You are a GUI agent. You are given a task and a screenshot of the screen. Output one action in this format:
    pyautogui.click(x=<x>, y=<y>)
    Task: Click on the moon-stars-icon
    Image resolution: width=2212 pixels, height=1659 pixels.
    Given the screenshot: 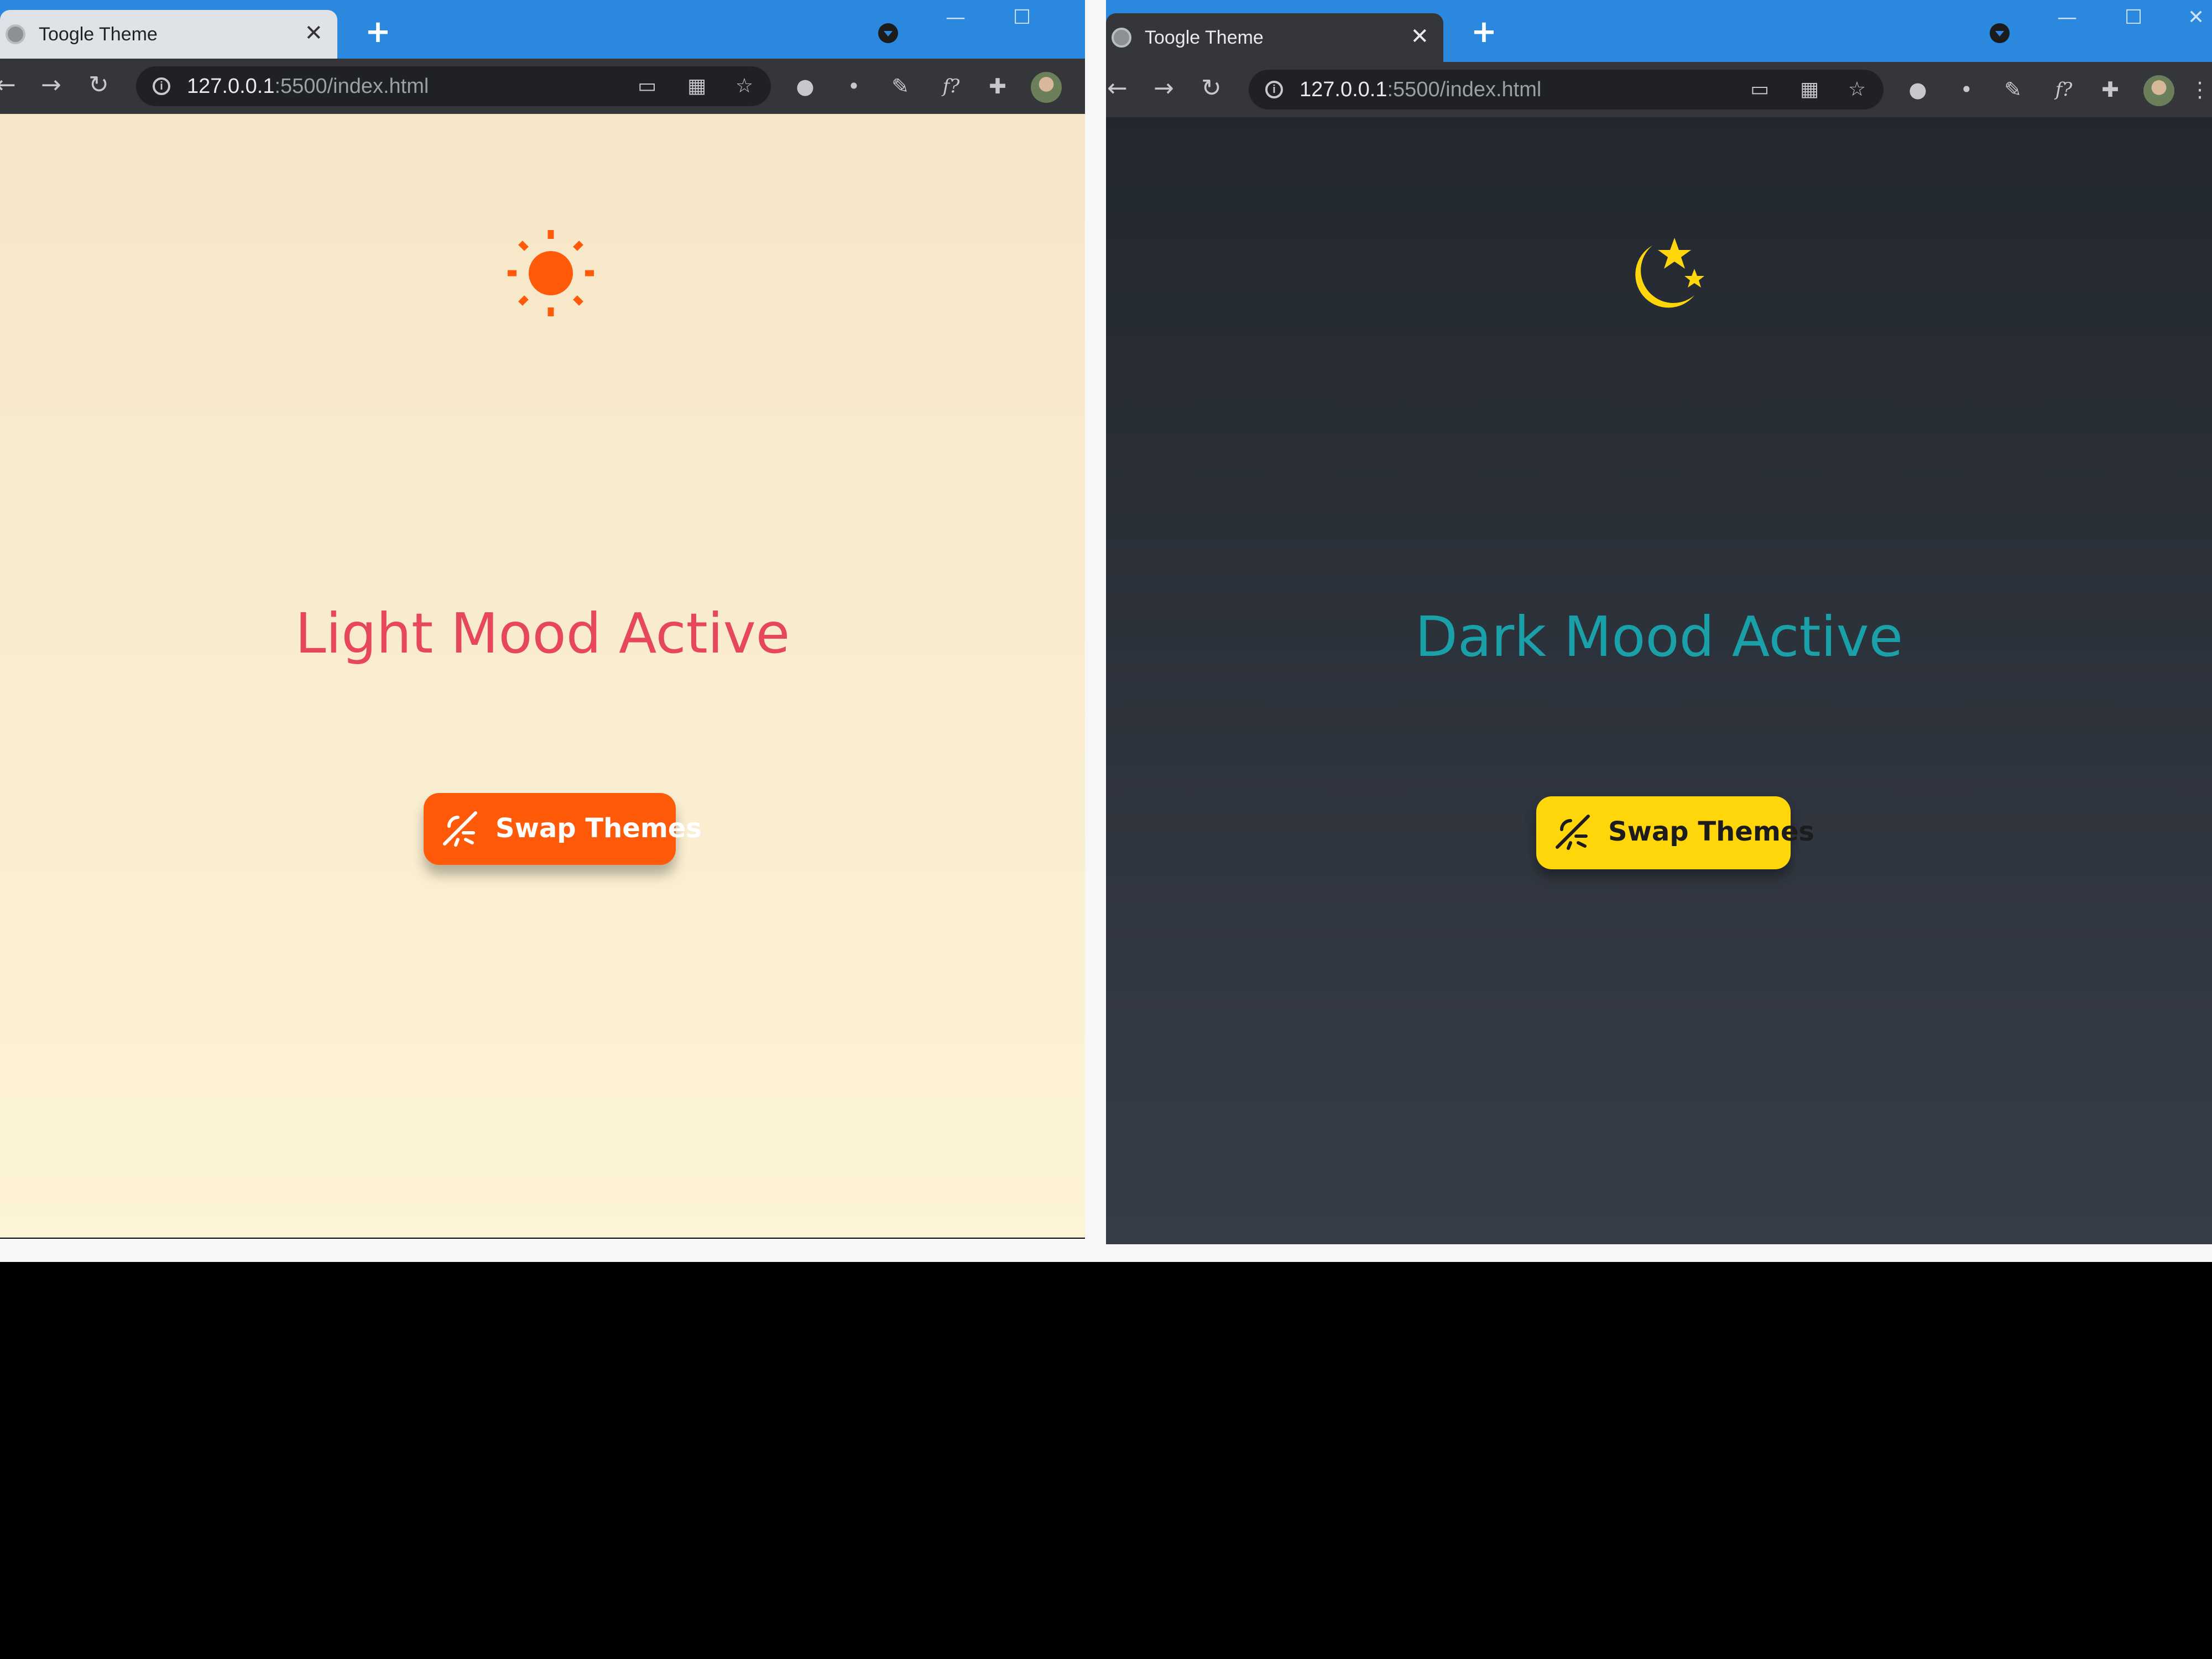 What is the action you would take?
    pyautogui.click(x=1670, y=273)
    